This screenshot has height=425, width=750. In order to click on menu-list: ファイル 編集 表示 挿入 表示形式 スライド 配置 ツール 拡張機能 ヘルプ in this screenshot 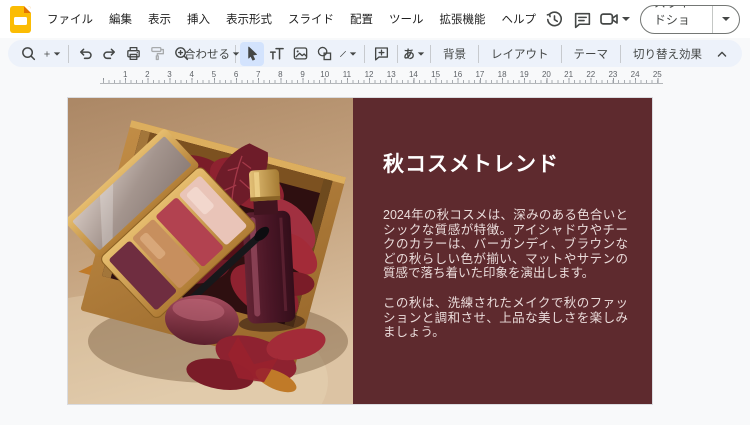, I will do `click(291, 19)`.